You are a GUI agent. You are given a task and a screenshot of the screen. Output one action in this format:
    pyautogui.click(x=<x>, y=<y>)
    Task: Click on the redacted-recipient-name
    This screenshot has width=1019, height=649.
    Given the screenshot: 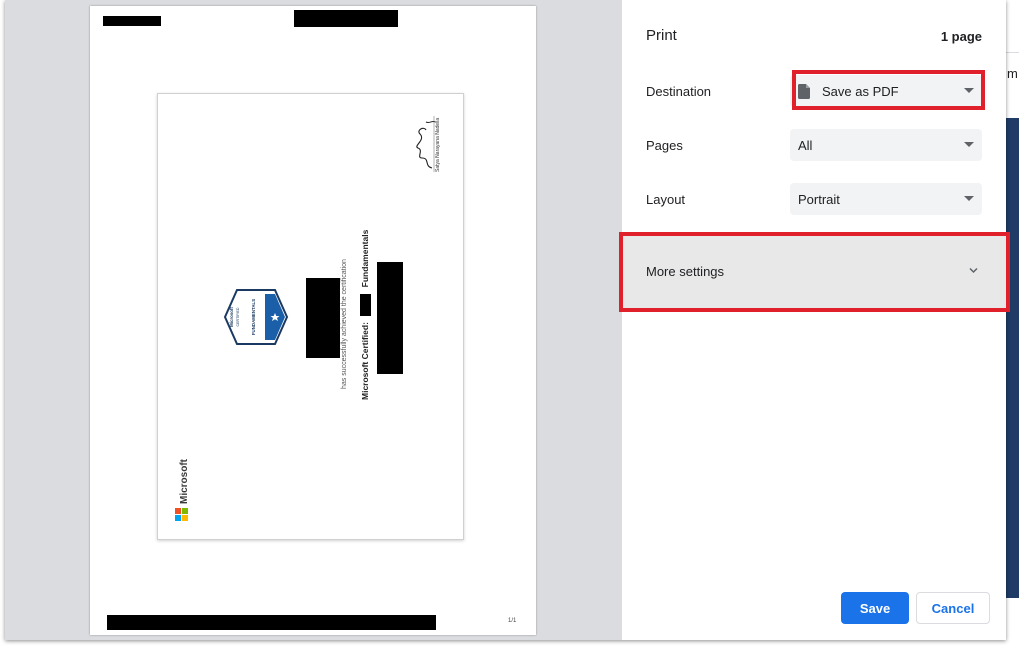 What is the action you would take?
    pyautogui.click(x=323, y=318)
    